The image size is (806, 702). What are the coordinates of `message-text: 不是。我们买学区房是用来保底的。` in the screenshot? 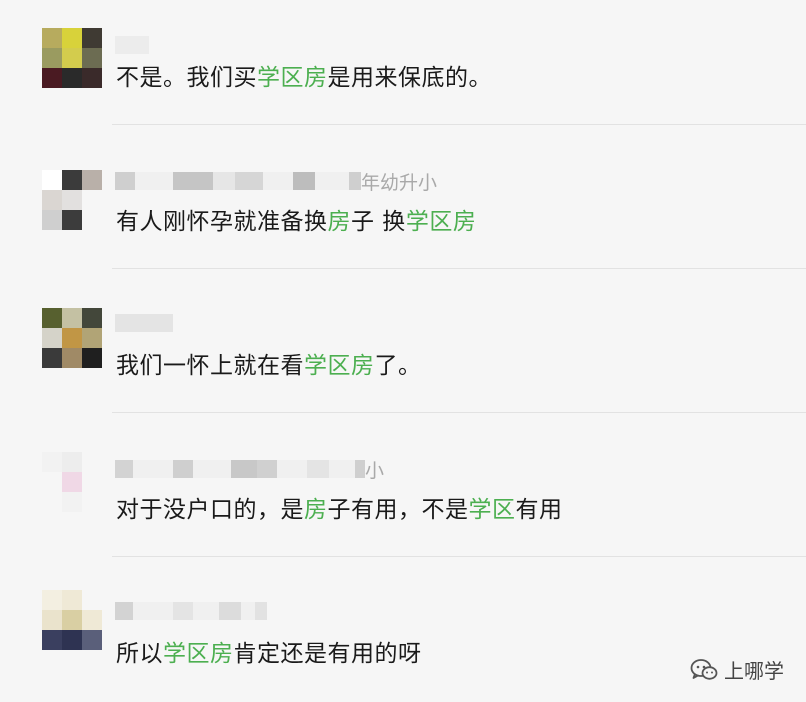 It's located at (304, 75).